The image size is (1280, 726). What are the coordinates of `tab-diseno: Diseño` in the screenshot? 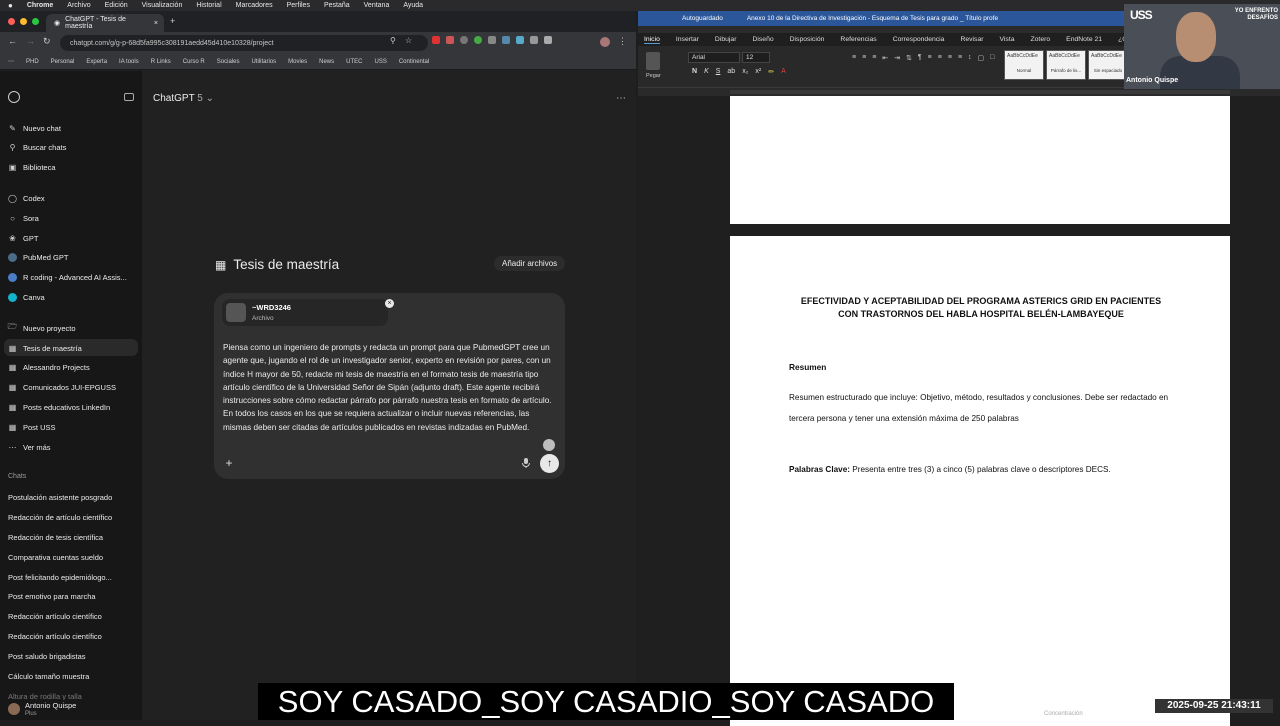 It's located at (762, 39).